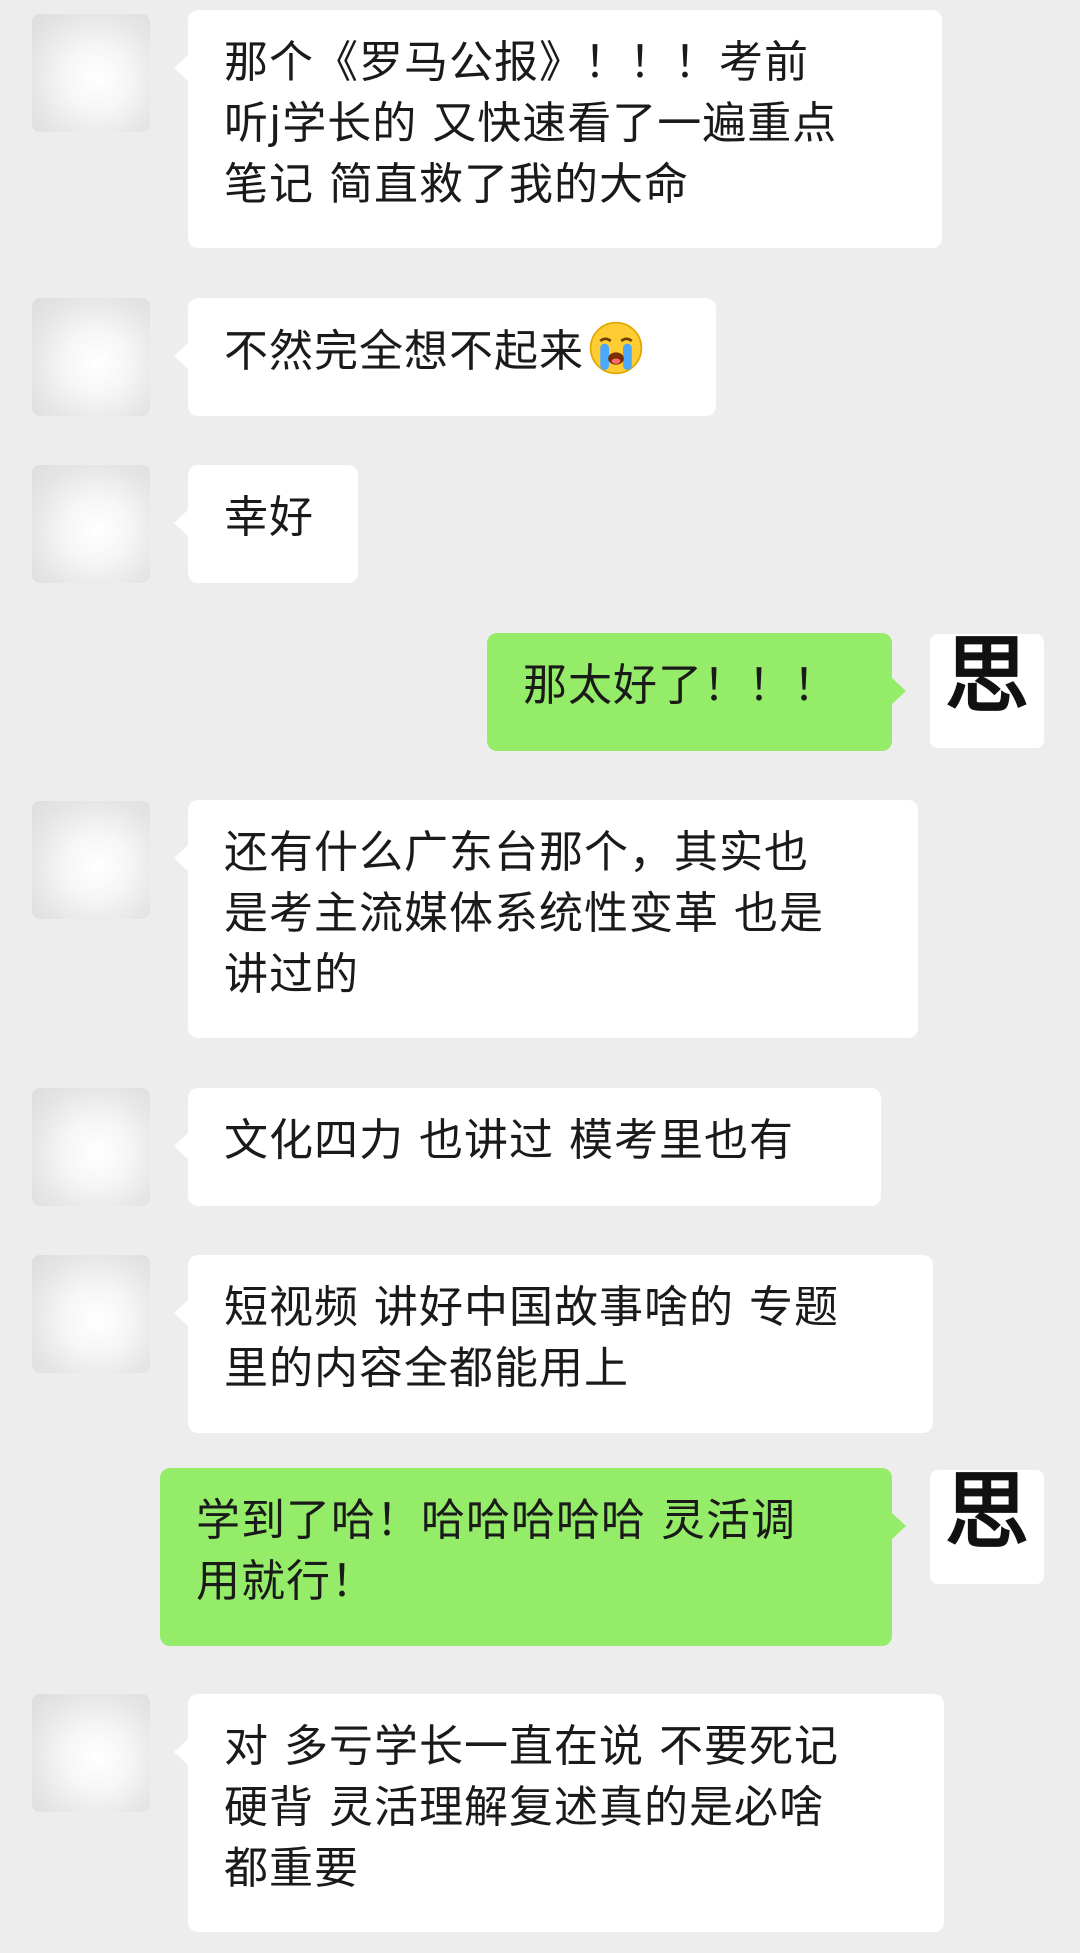 The image size is (1080, 1953). I want to click on message-text-line: 学到了哈！哈哈哈哈哈 灵活调, so click(496, 1520).